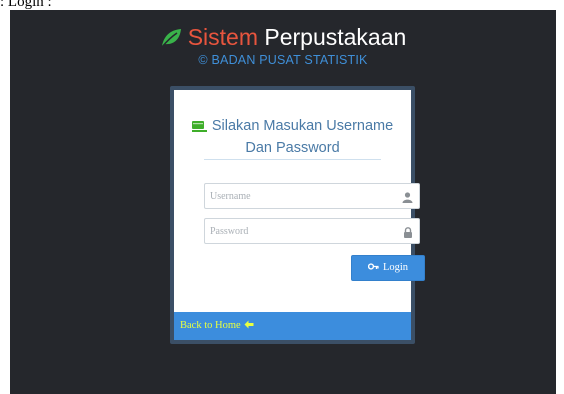 This screenshot has height=394, width=564. I want to click on title-divider, so click(292, 159).